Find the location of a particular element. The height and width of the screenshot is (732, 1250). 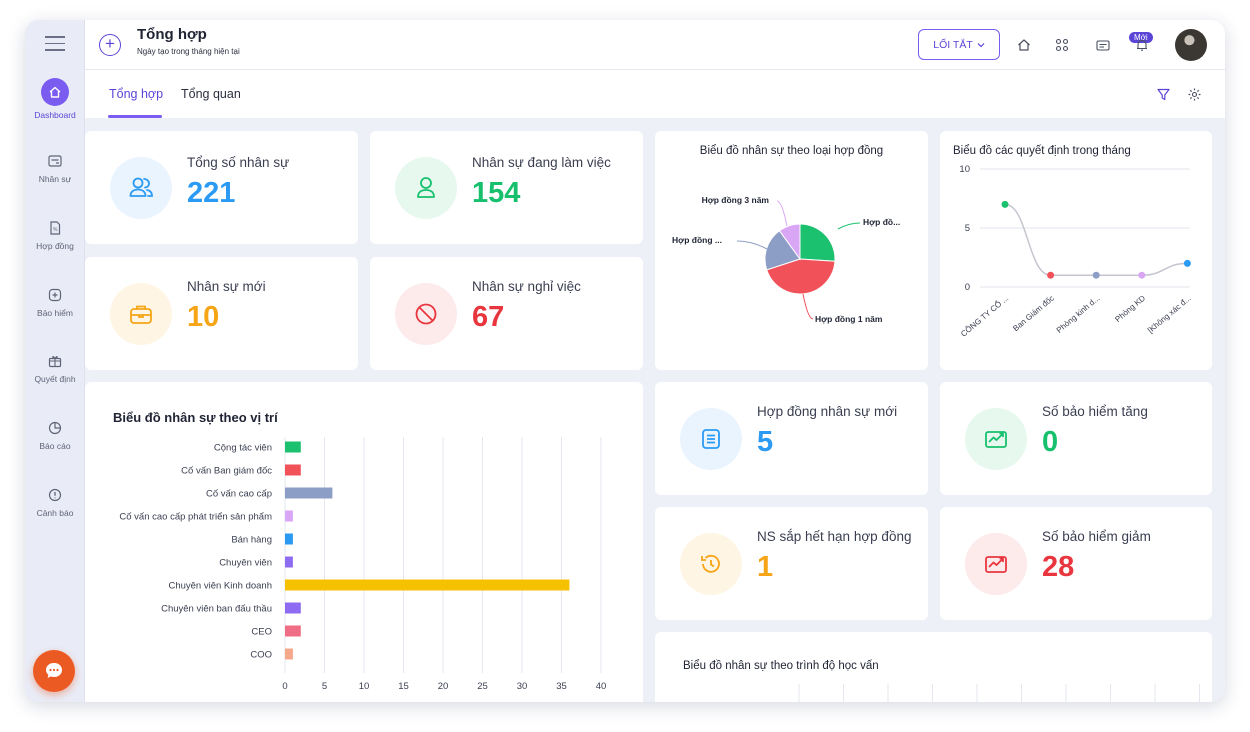

stat-card-working: Nhân sự đang làm việc 154 is located at coordinates (506, 187).